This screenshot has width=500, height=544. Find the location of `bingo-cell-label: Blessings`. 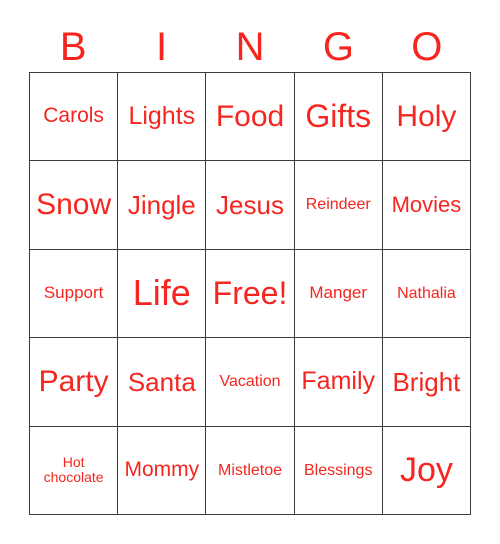

bingo-cell-label: Blessings is located at coordinates (338, 470).